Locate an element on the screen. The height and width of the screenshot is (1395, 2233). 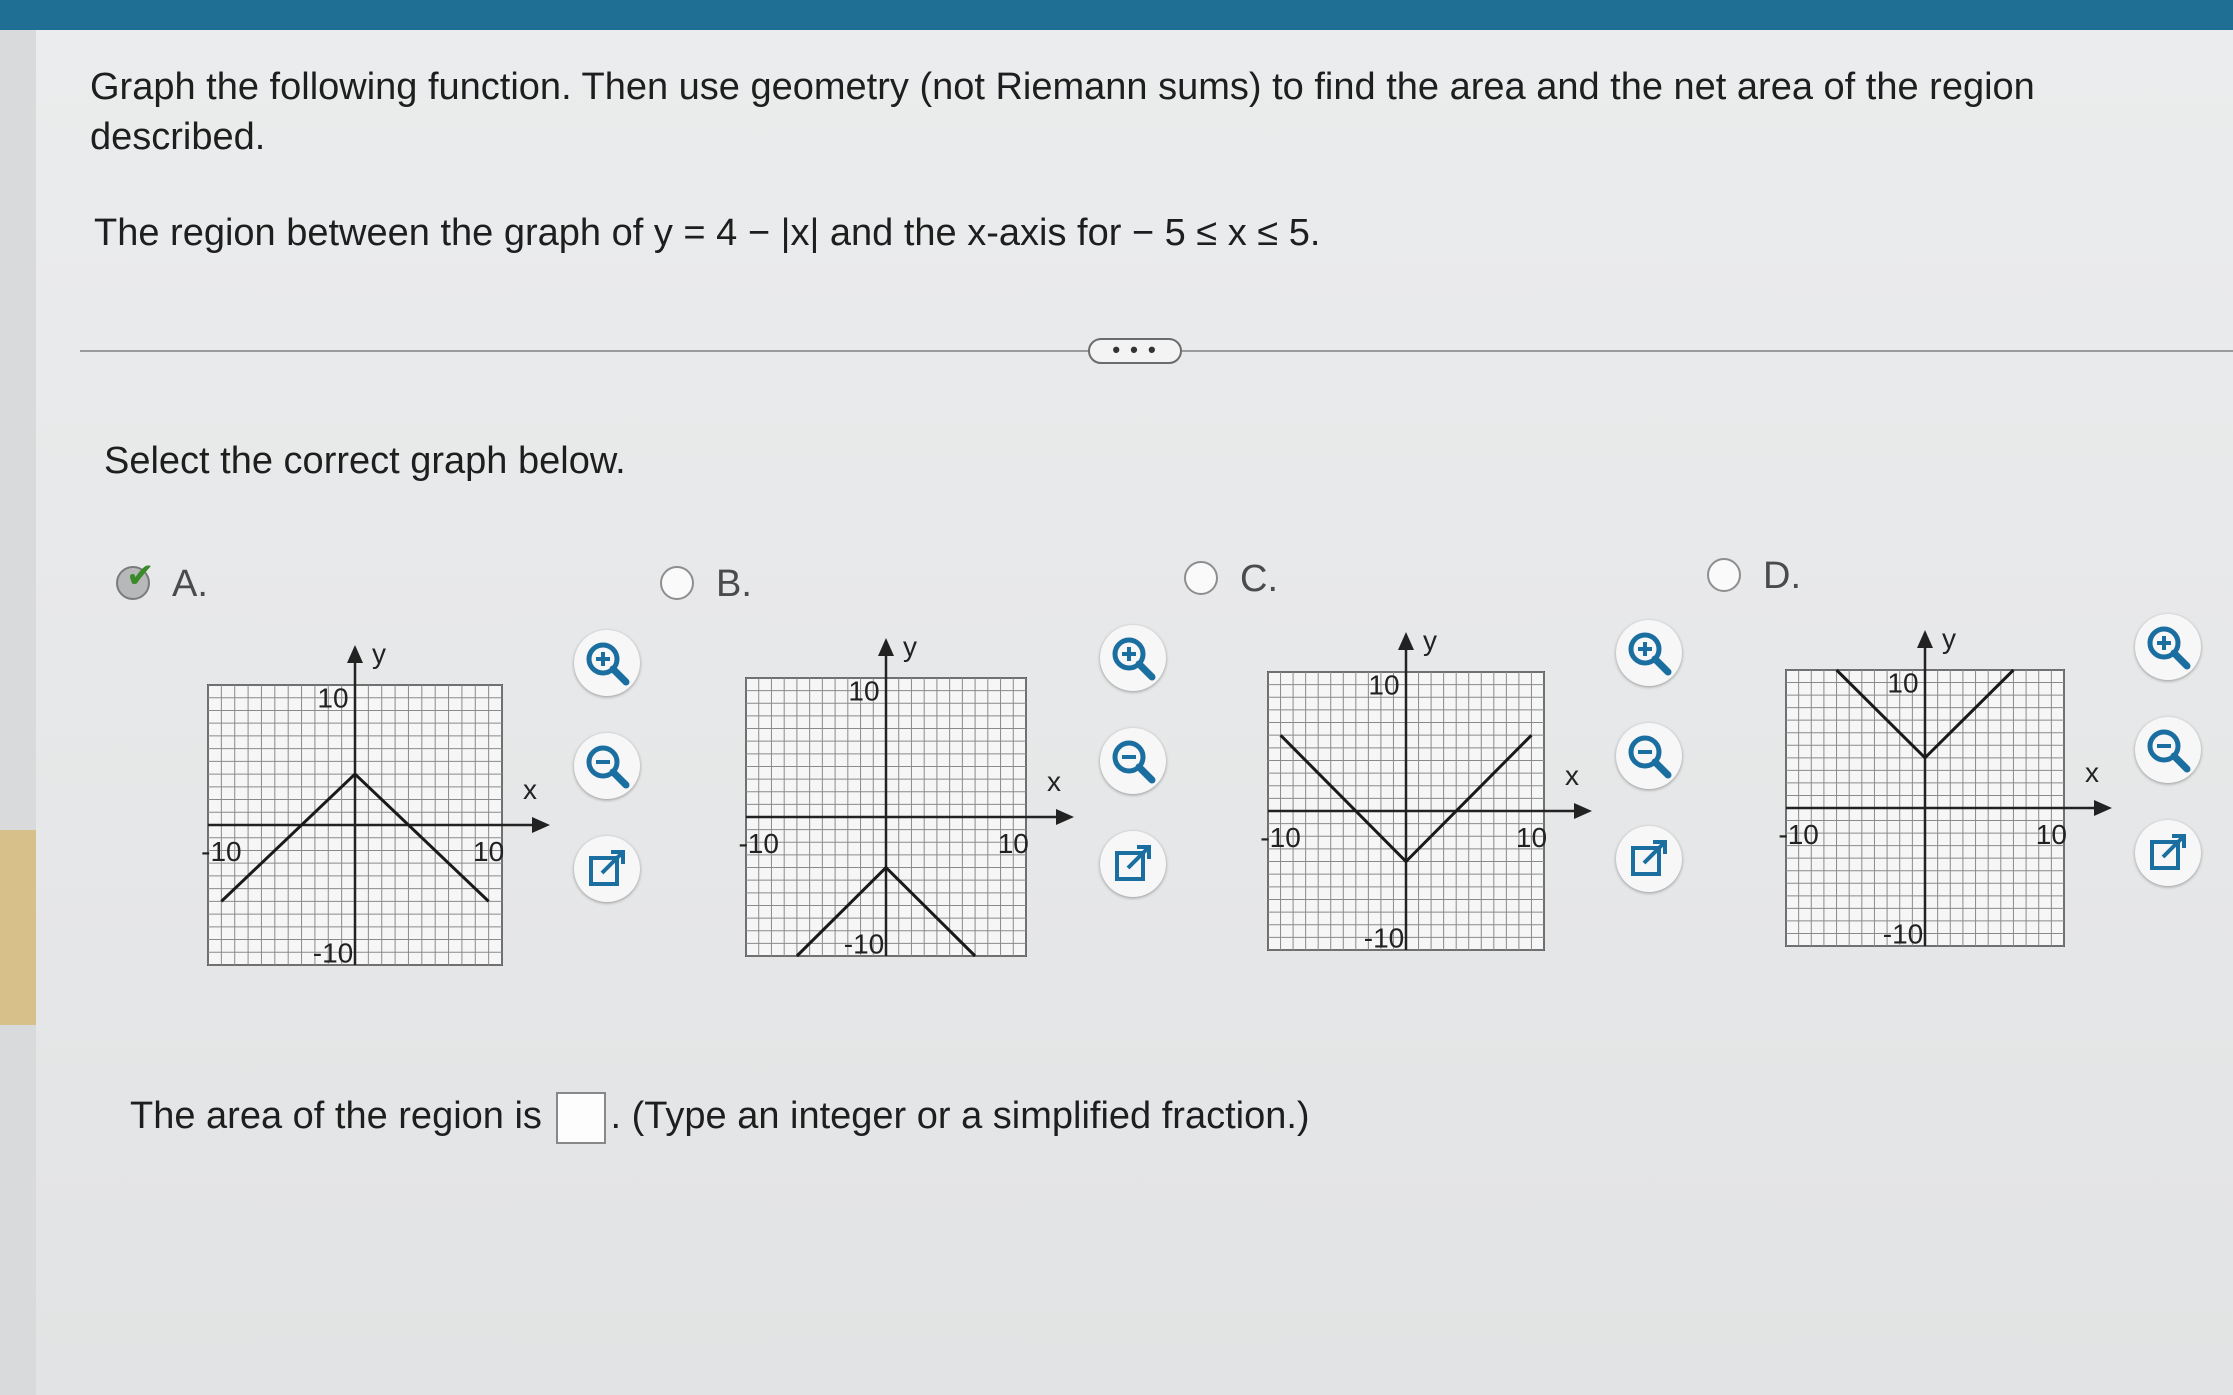
check-icon: ✔ is located at coordinates (140, 576).